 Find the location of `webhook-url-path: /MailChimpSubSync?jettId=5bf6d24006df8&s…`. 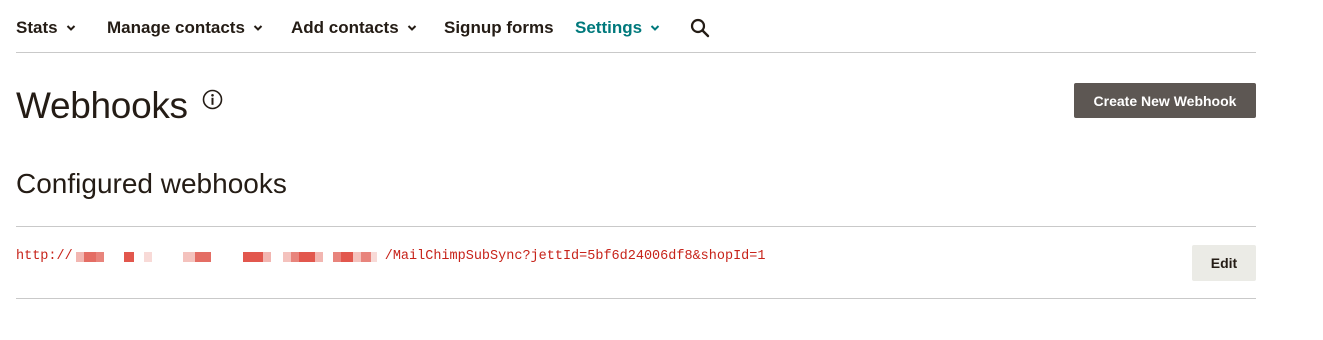

webhook-url-path: /MailChimpSubSync?jettId=5bf6d24006df8&s… is located at coordinates (575, 256).